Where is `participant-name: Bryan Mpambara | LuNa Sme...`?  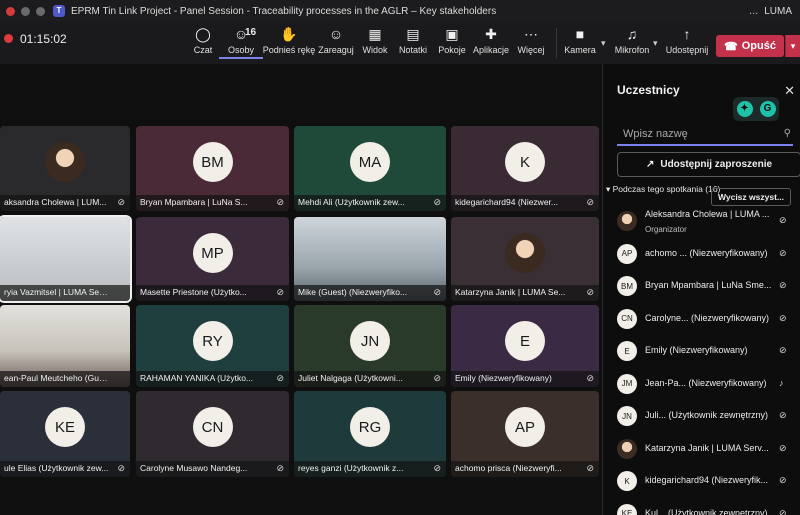 participant-name: Bryan Mpambara | LuNa Sme... is located at coordinates (708, 285).